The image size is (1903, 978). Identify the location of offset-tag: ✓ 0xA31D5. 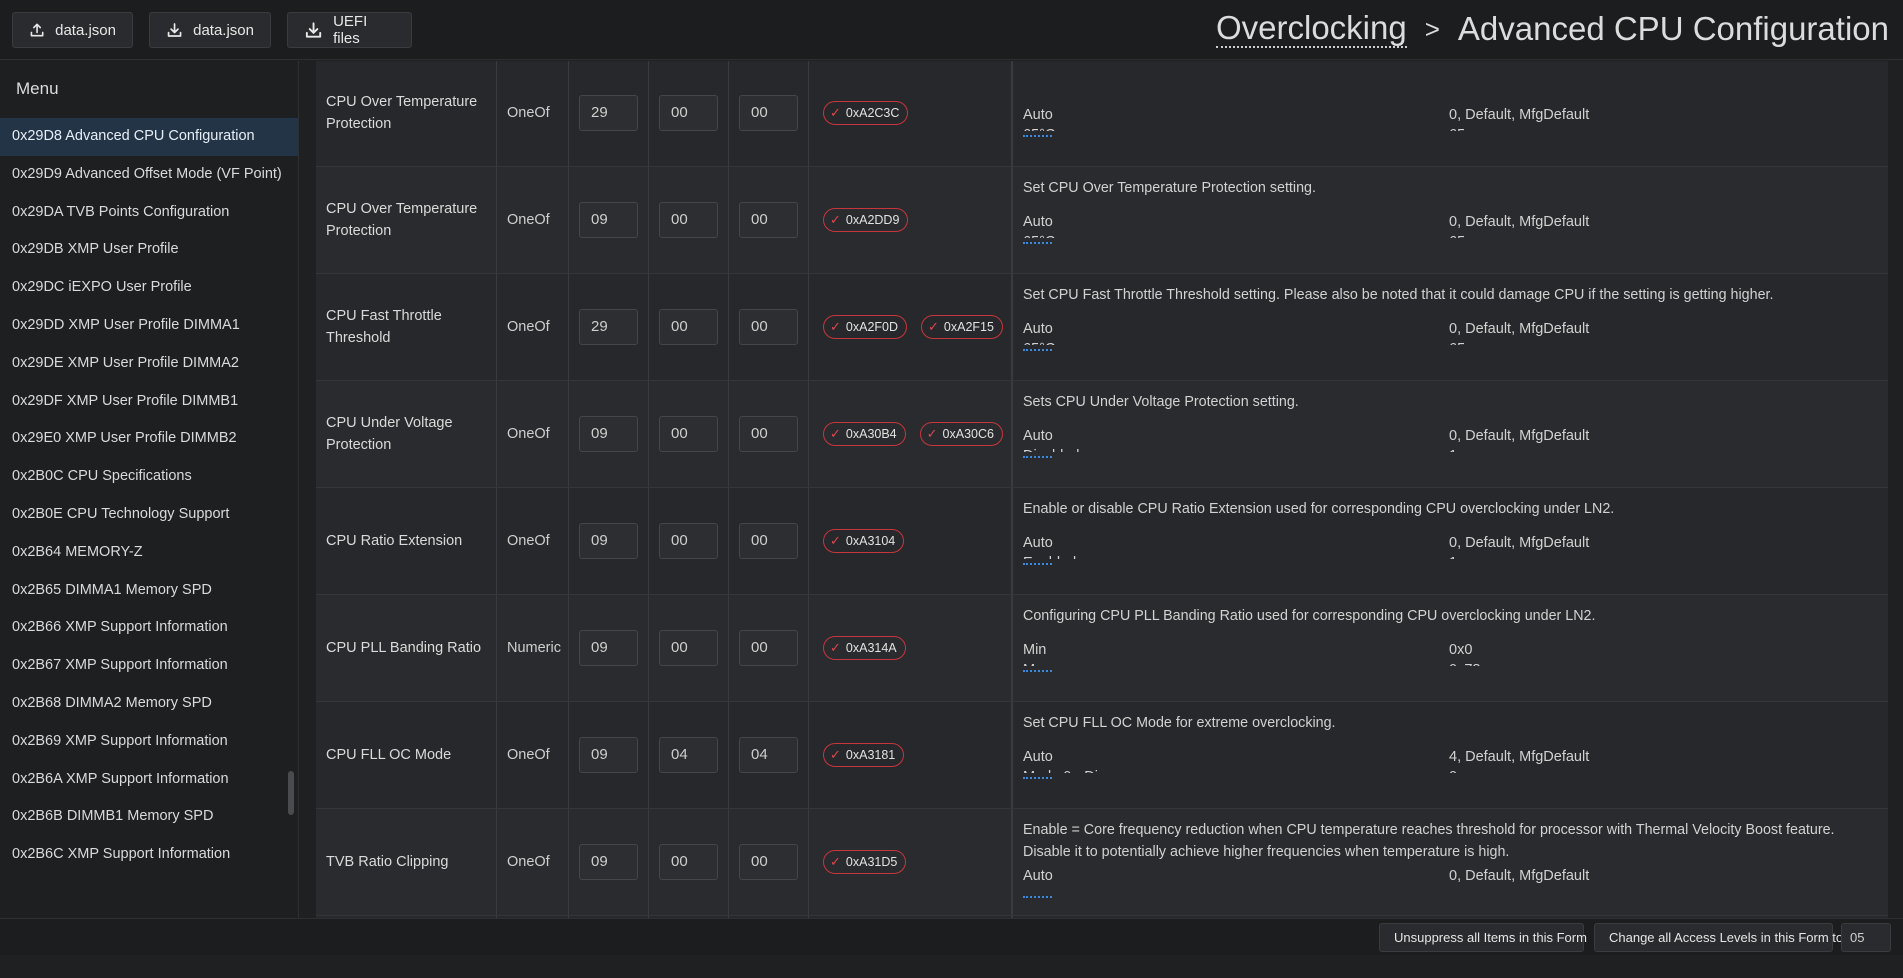
(865, 862).